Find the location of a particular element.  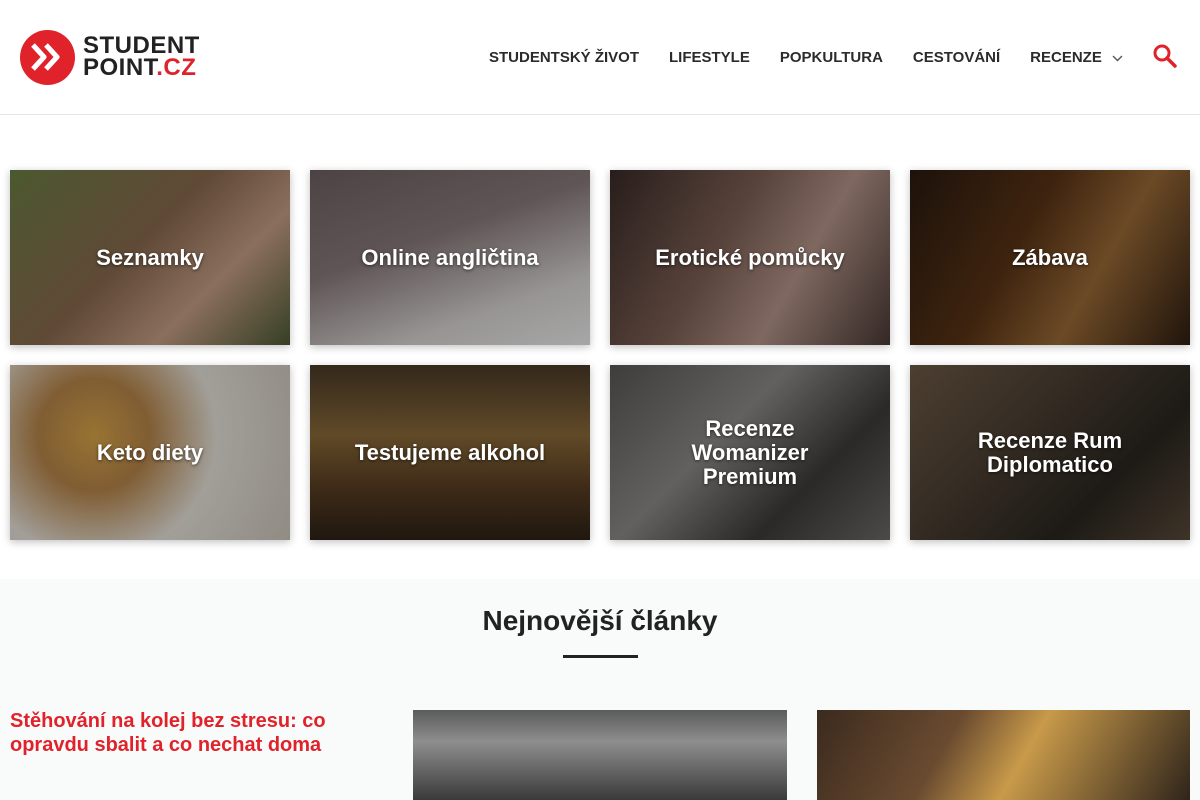

category-label: Recenze Rum Diplomatico is located at coordinates (1050, 452).